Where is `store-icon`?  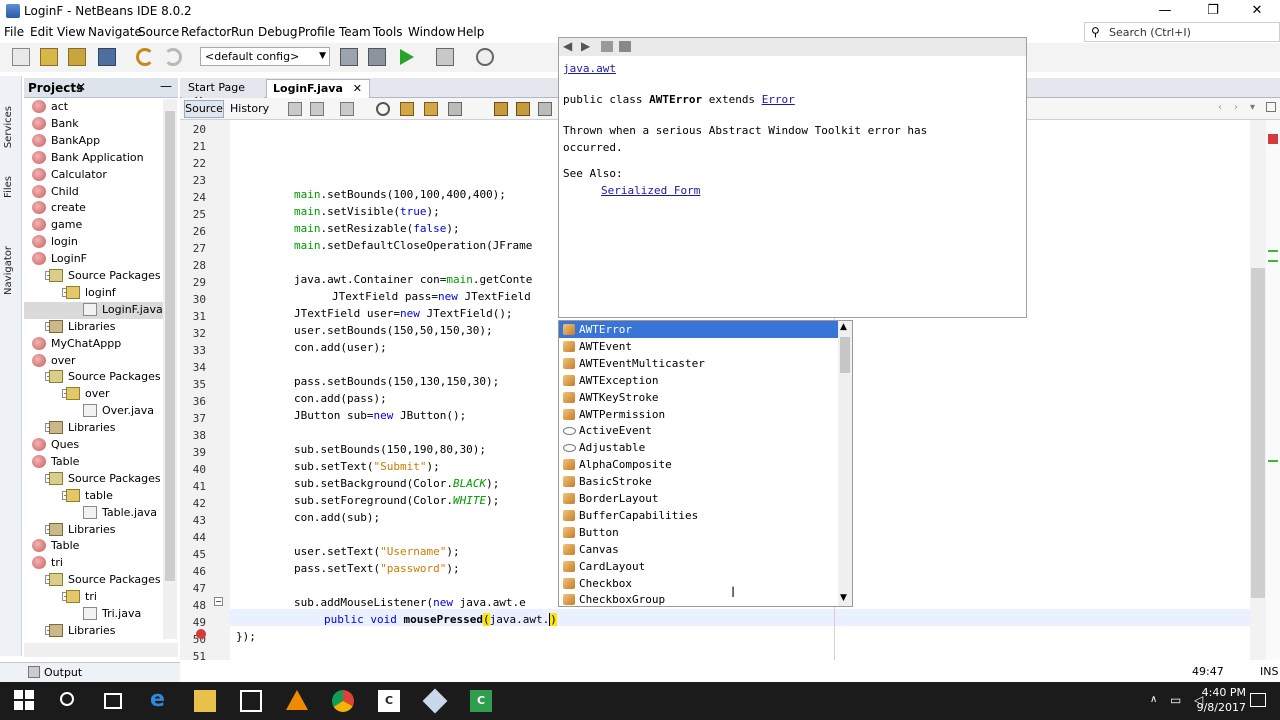 store-icon is located at coordinates (251, 701).